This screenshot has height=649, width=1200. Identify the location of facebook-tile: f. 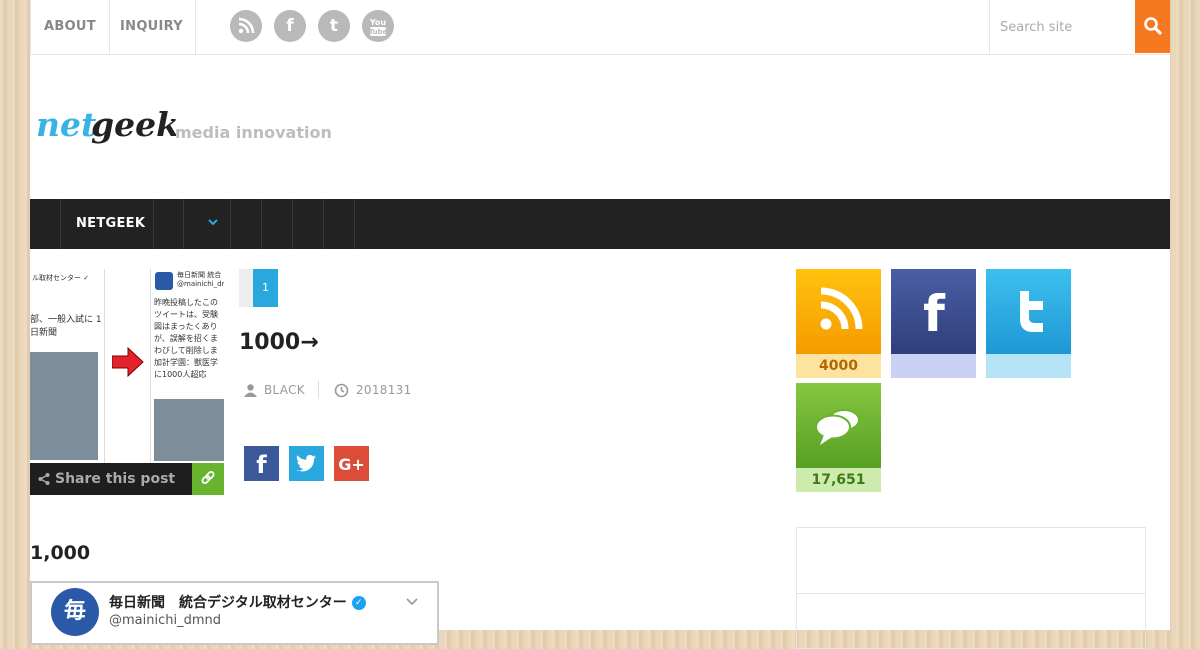
(933, 311).